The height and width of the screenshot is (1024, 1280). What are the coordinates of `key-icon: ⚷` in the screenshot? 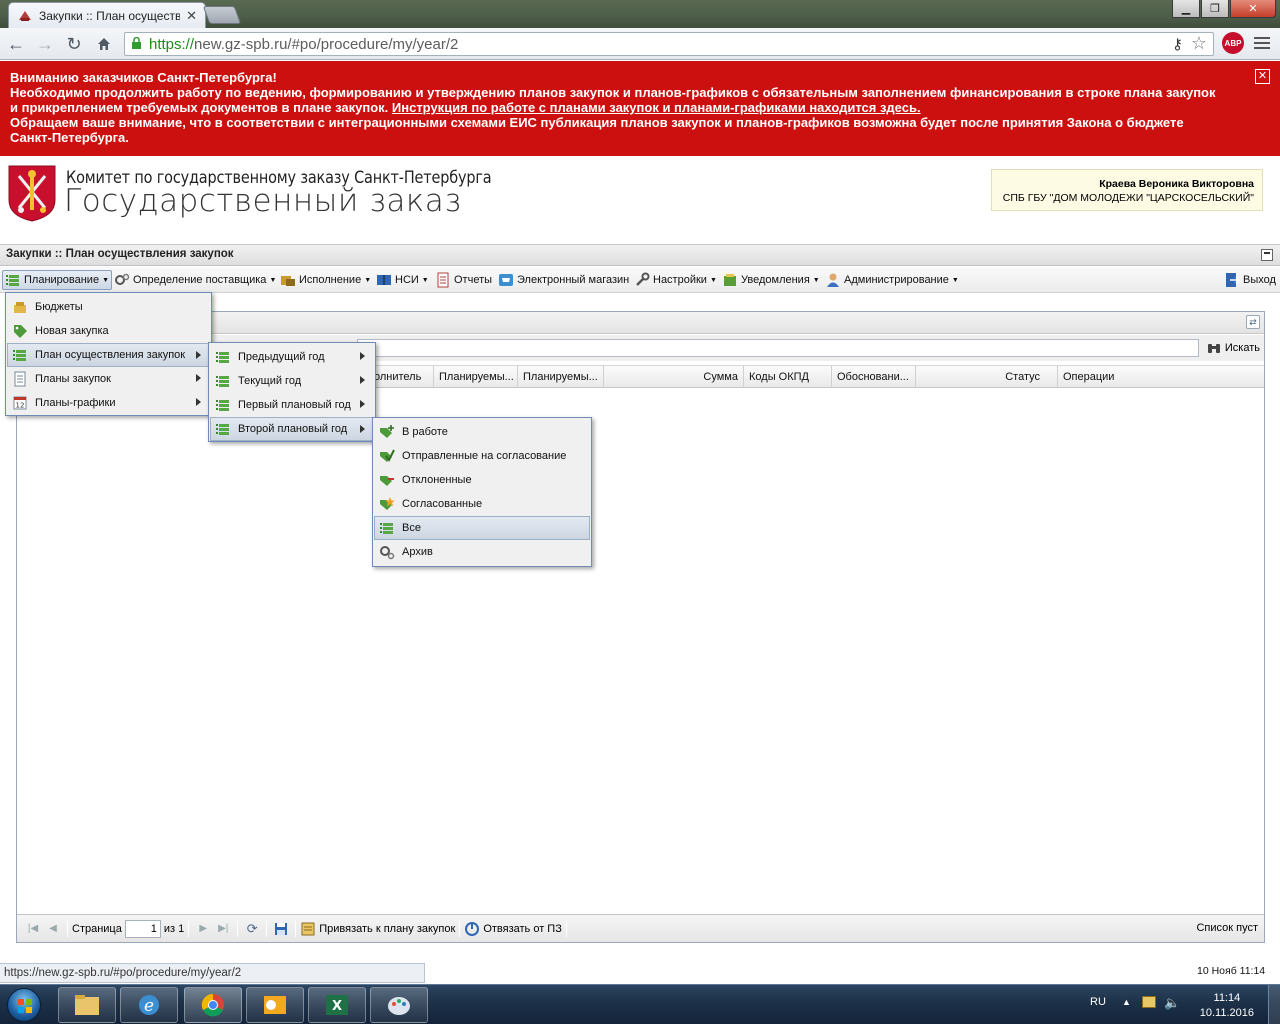 It's located at (1177, 44).